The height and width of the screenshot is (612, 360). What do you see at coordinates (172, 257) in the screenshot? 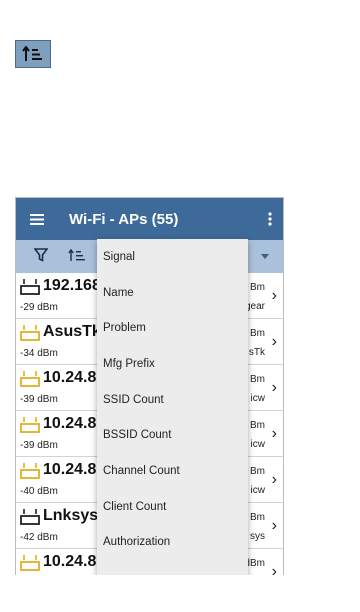
I see `sort-option: Signal` at bounding box center [172, 257].